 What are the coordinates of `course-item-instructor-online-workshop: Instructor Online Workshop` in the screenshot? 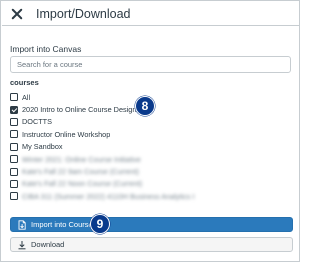 It's located at (150, 134).